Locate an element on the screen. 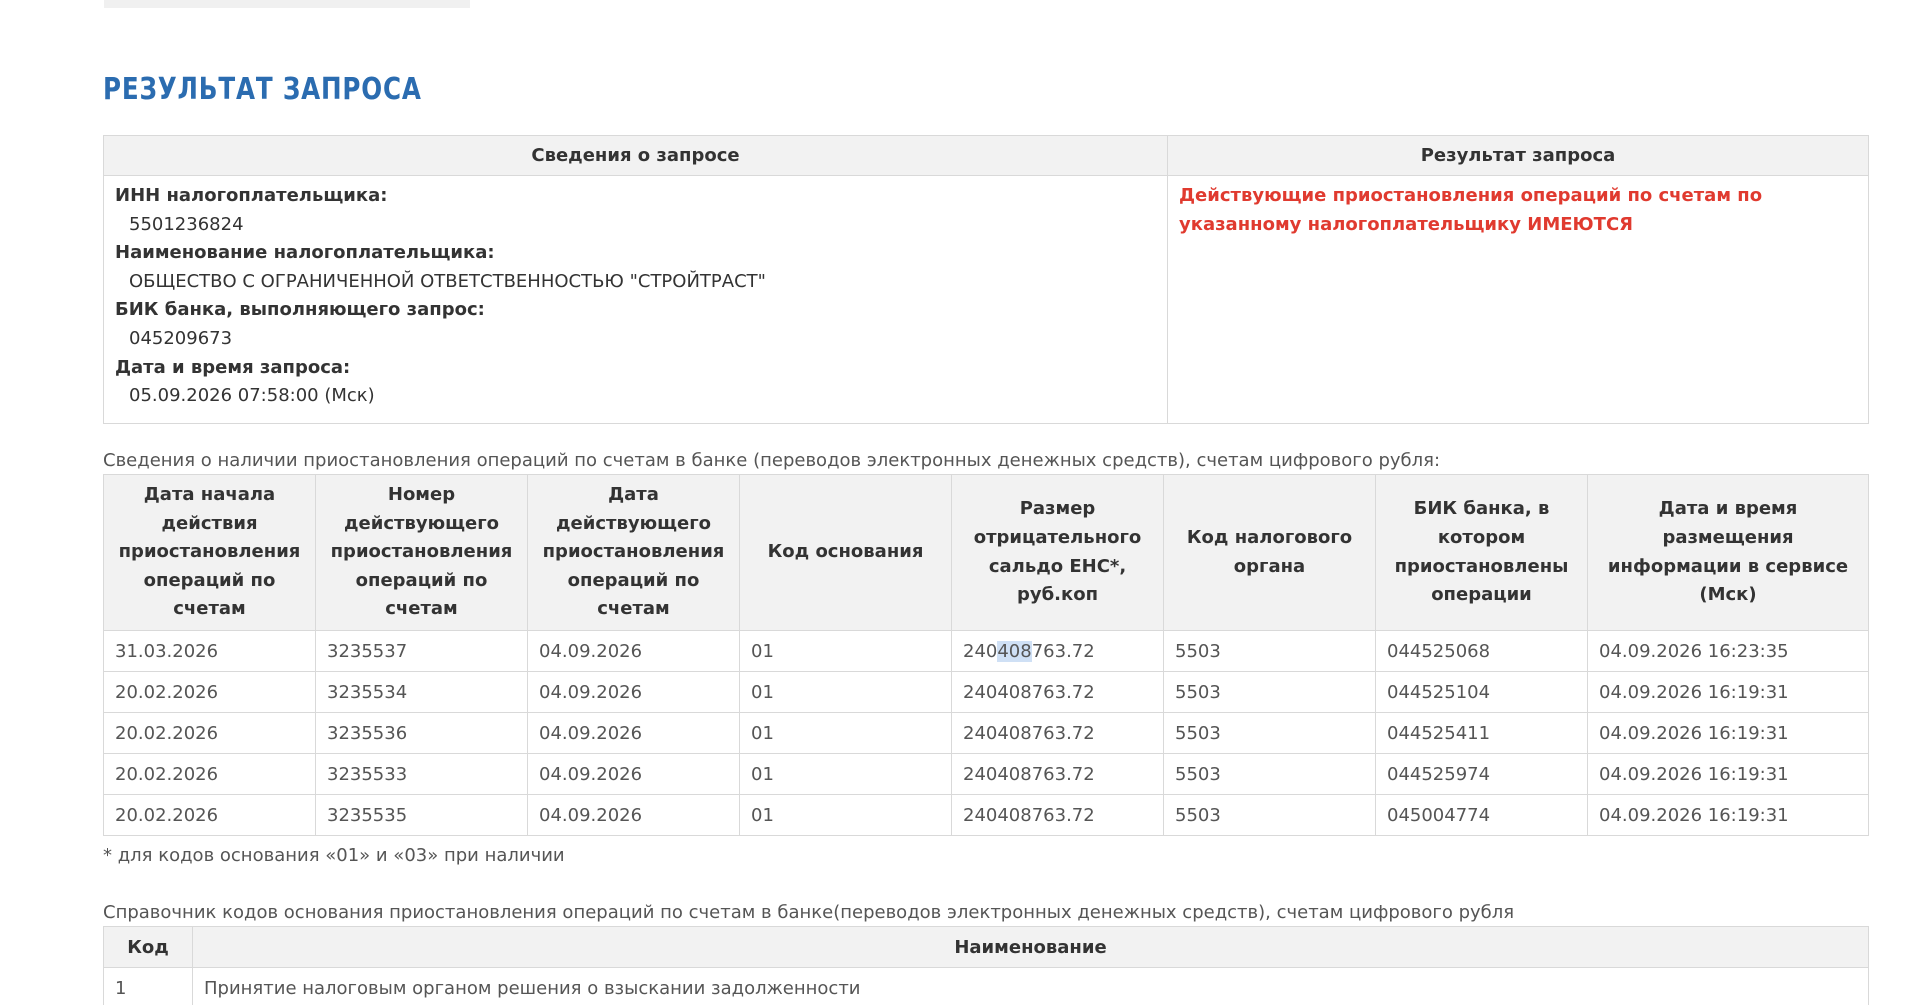 The width and height of the screenshot is (1920, 1005). request-datetime-label: Дата и время запроса: is located at coordinates (233, 367).